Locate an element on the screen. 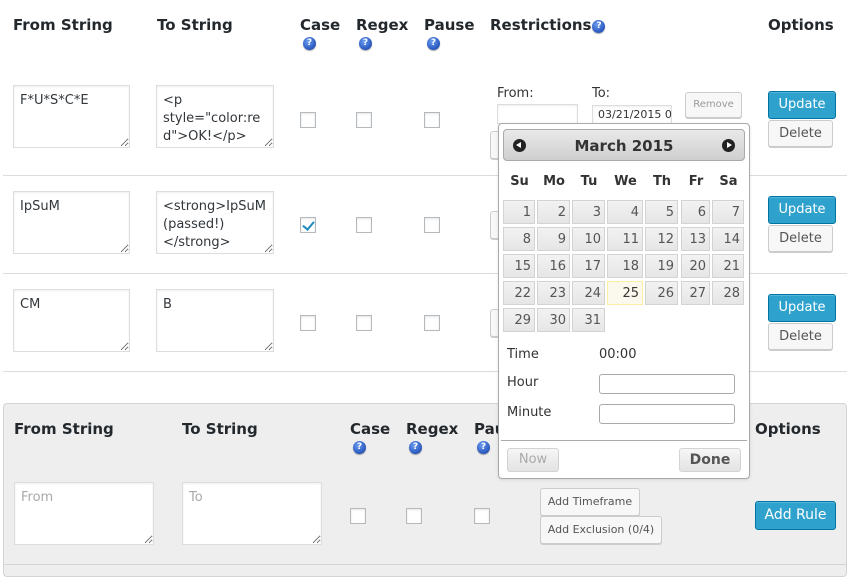 This screenshot has width=860, height=581. calendar-day: 6 is located at coordinates (695, 212).